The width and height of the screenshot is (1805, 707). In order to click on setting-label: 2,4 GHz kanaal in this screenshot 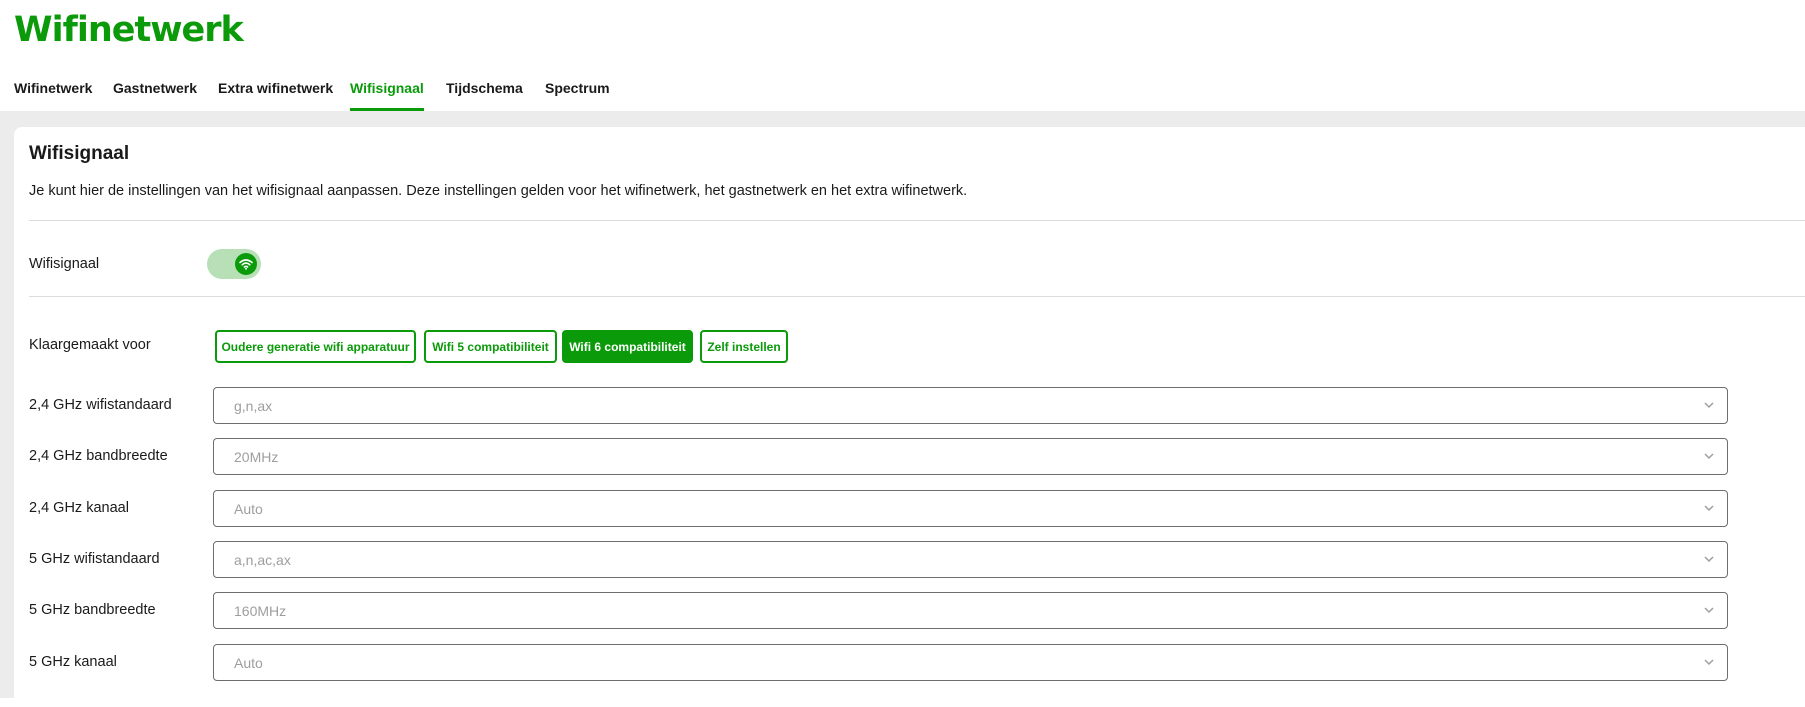, I will do `click(79, 508)`.